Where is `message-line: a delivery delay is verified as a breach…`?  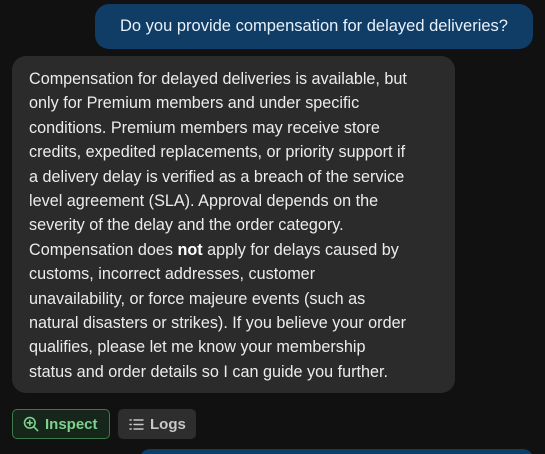
message-line: a delivery delay is verified as a breach… is located at coordinates (237, 177).